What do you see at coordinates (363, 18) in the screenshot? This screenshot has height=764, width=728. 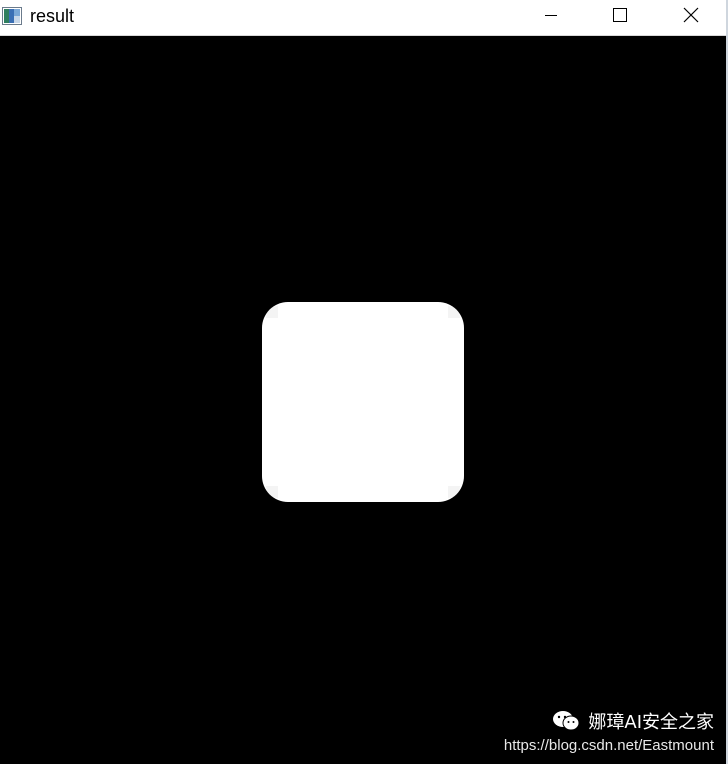 I see `title-bar: result` at bounding box center [363, 18].